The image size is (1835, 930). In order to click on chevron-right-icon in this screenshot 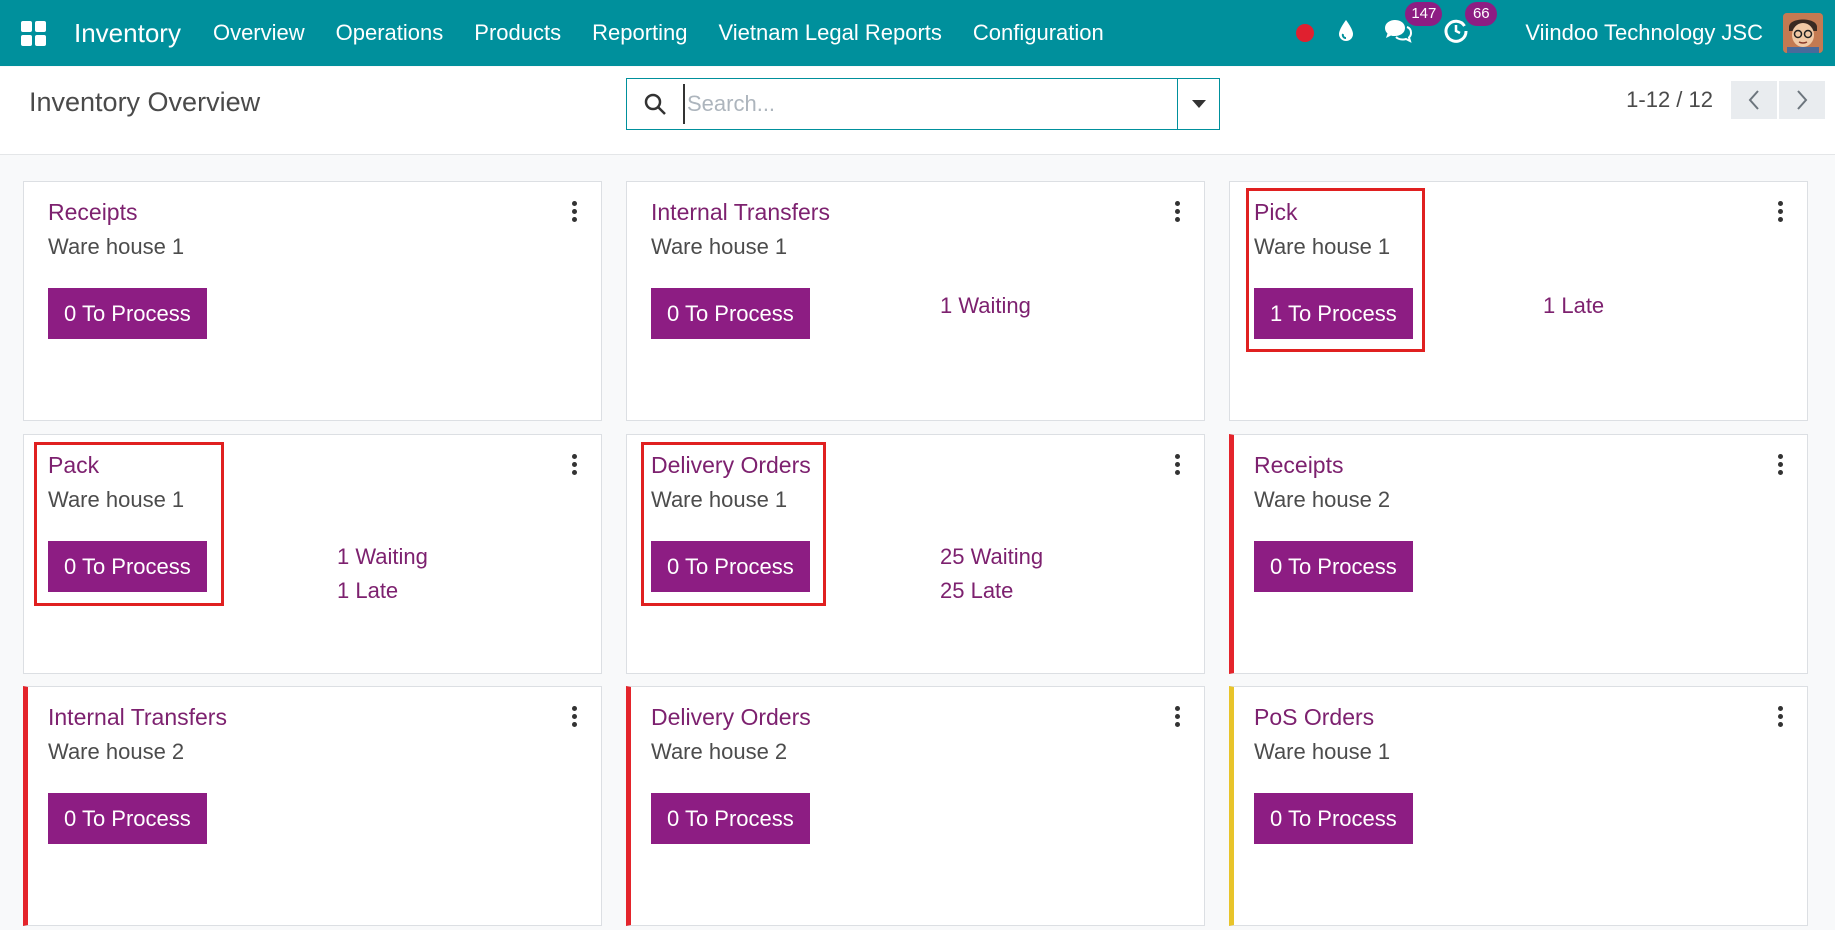, I will do `click(1802, 100)`.